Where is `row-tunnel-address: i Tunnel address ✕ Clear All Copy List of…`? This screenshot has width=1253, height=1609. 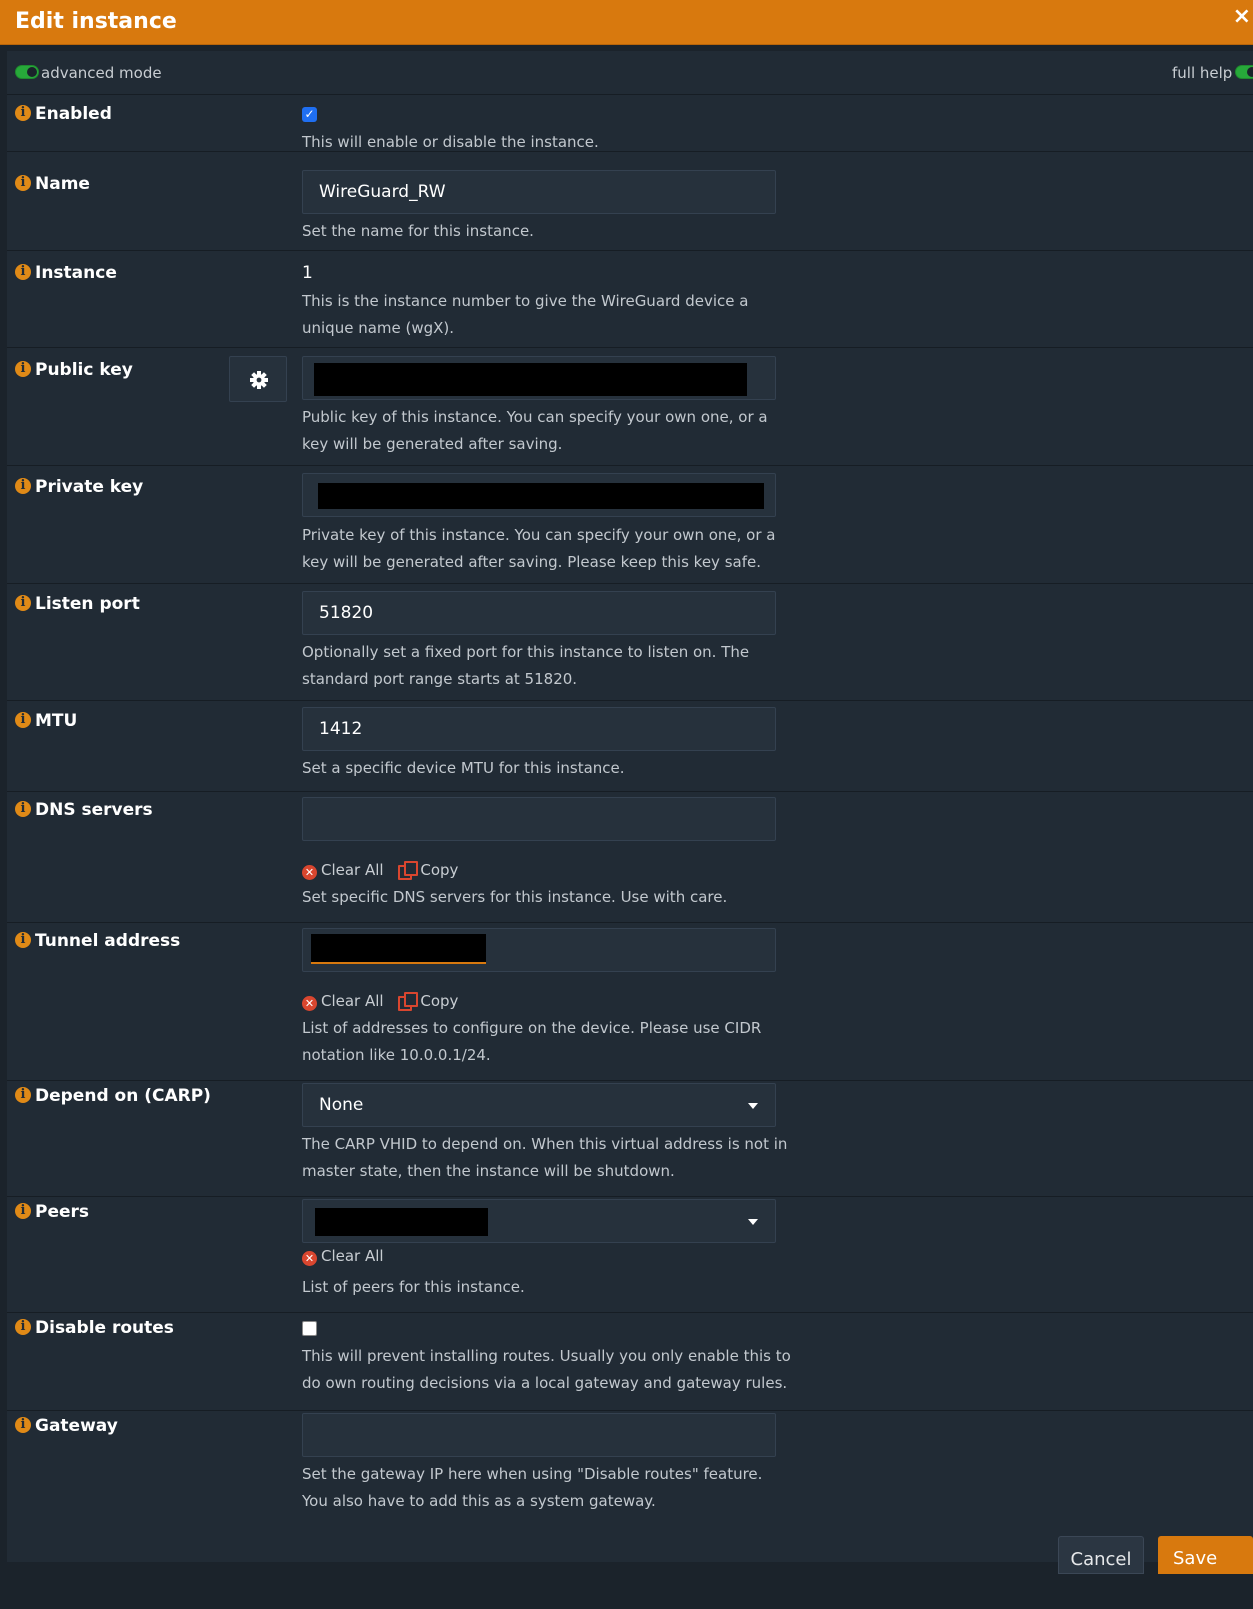 row-tunnel-address: i Tunnel address ✕ Clear All Copy List of… is located at coordinates (630, 1002).